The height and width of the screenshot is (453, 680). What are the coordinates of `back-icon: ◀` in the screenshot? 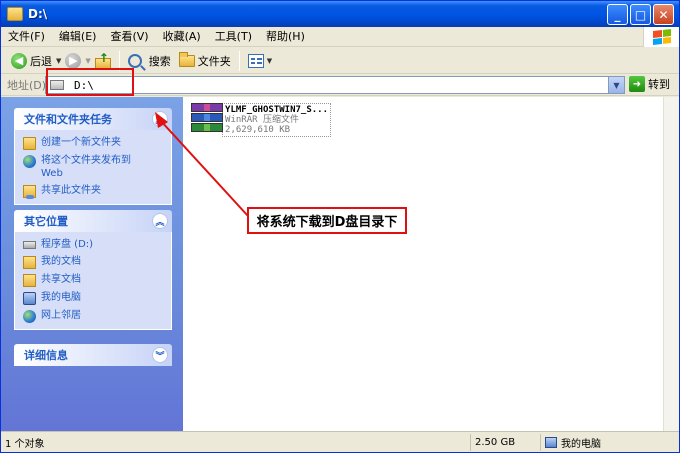 It's located at (19, 60).